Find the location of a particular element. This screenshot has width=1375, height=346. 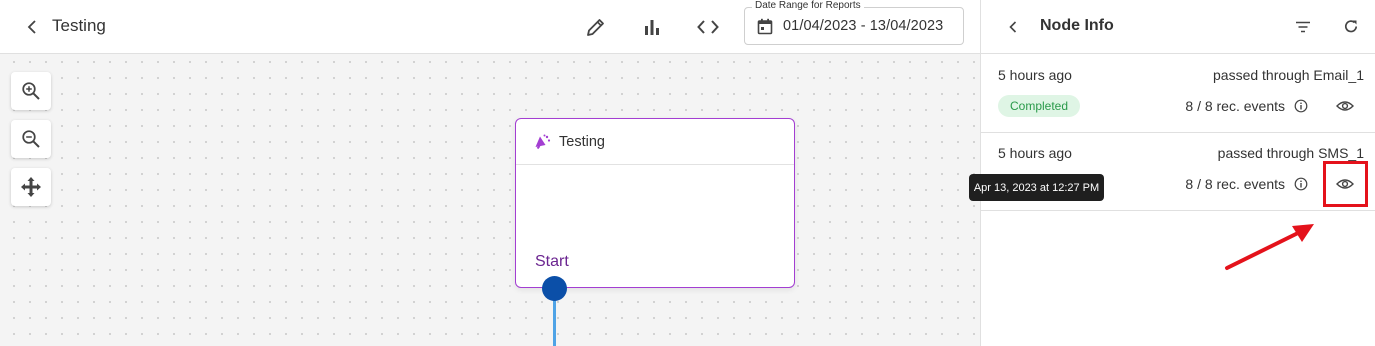

panel-back-button is located at coordinates (1013, 27).